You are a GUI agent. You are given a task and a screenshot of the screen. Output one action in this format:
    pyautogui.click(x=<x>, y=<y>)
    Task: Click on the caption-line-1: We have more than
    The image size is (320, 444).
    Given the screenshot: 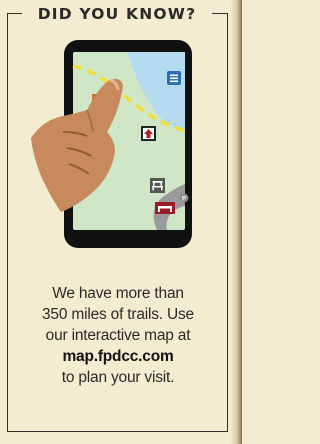 What is the action you would take?
    pyautogui.click(x=118, y=293)
    